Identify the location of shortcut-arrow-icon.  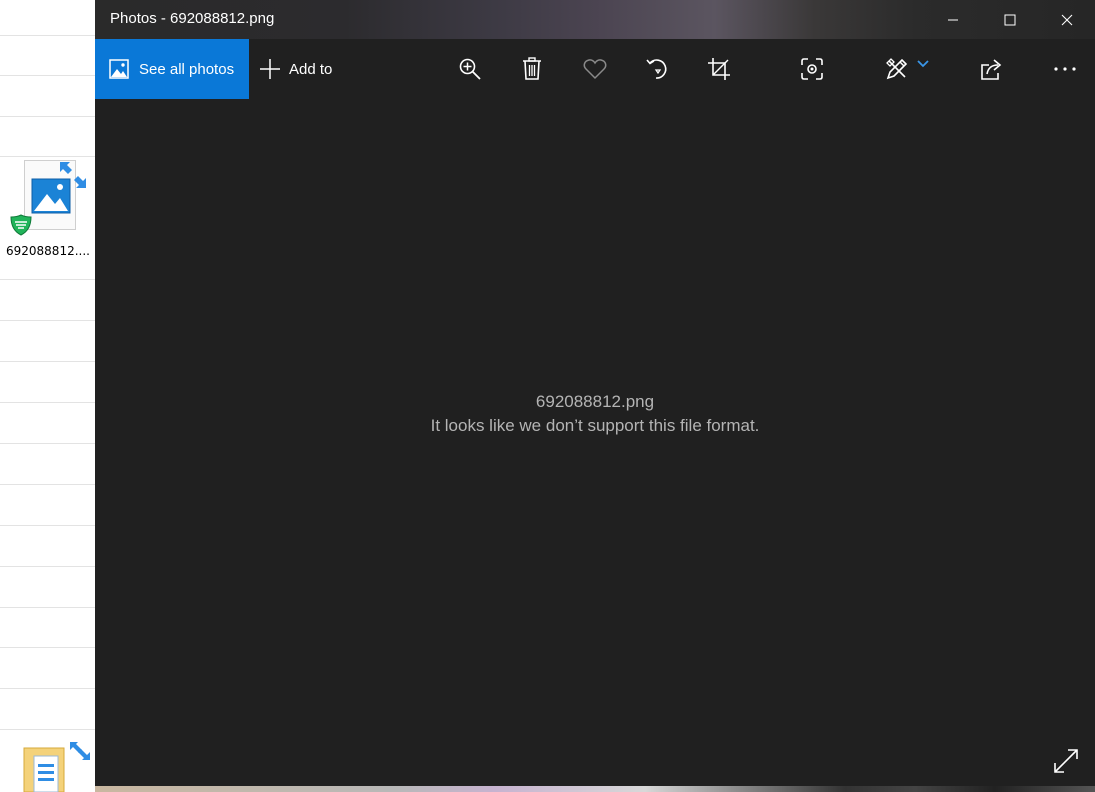
(73, 175).